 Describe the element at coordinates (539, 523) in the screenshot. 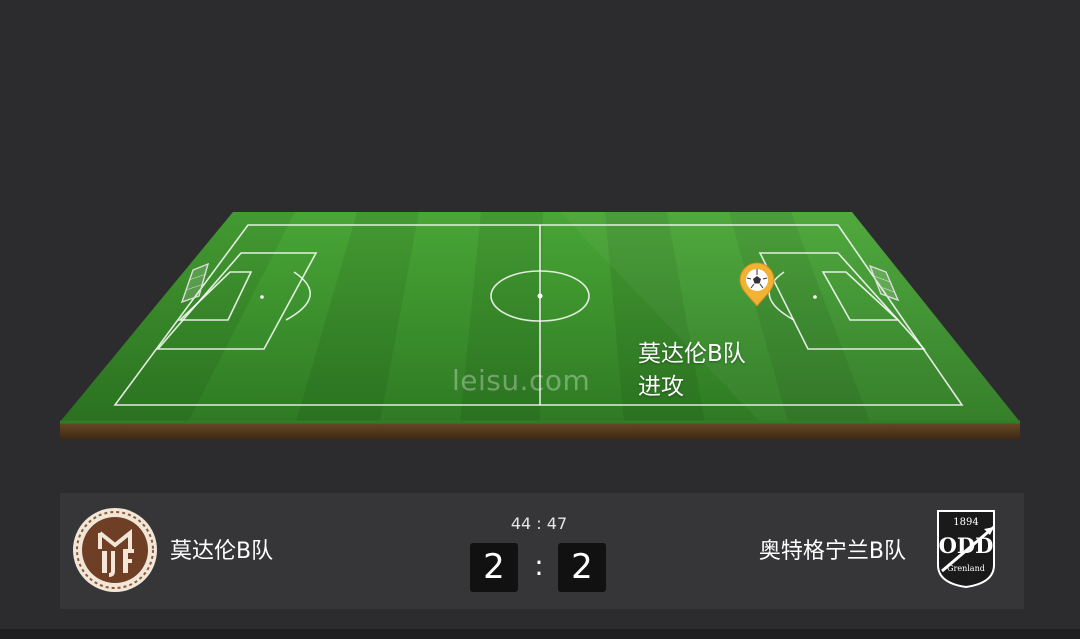

I see `match-clock: 44 : 47` at that location.